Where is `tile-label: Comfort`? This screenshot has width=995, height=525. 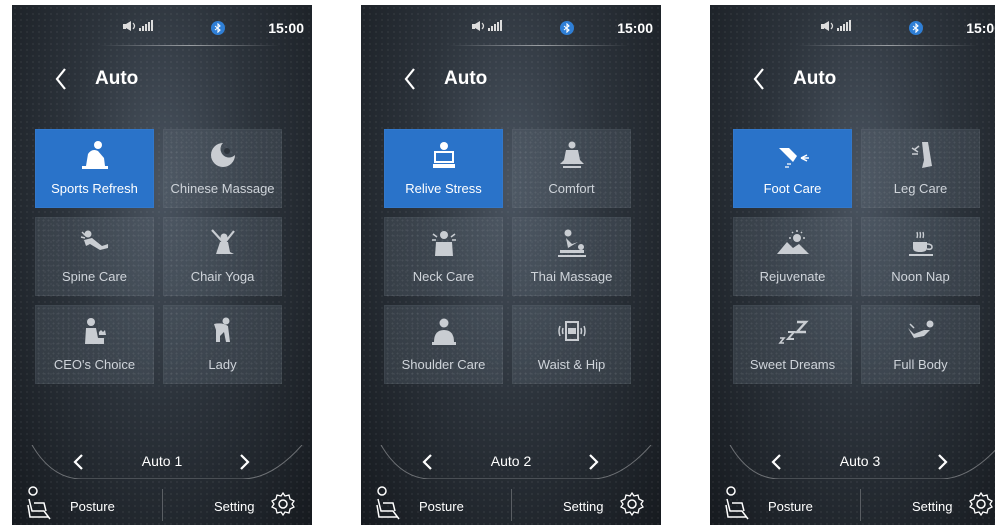 tile-label: Comfort is located at coordinates (571, 188).